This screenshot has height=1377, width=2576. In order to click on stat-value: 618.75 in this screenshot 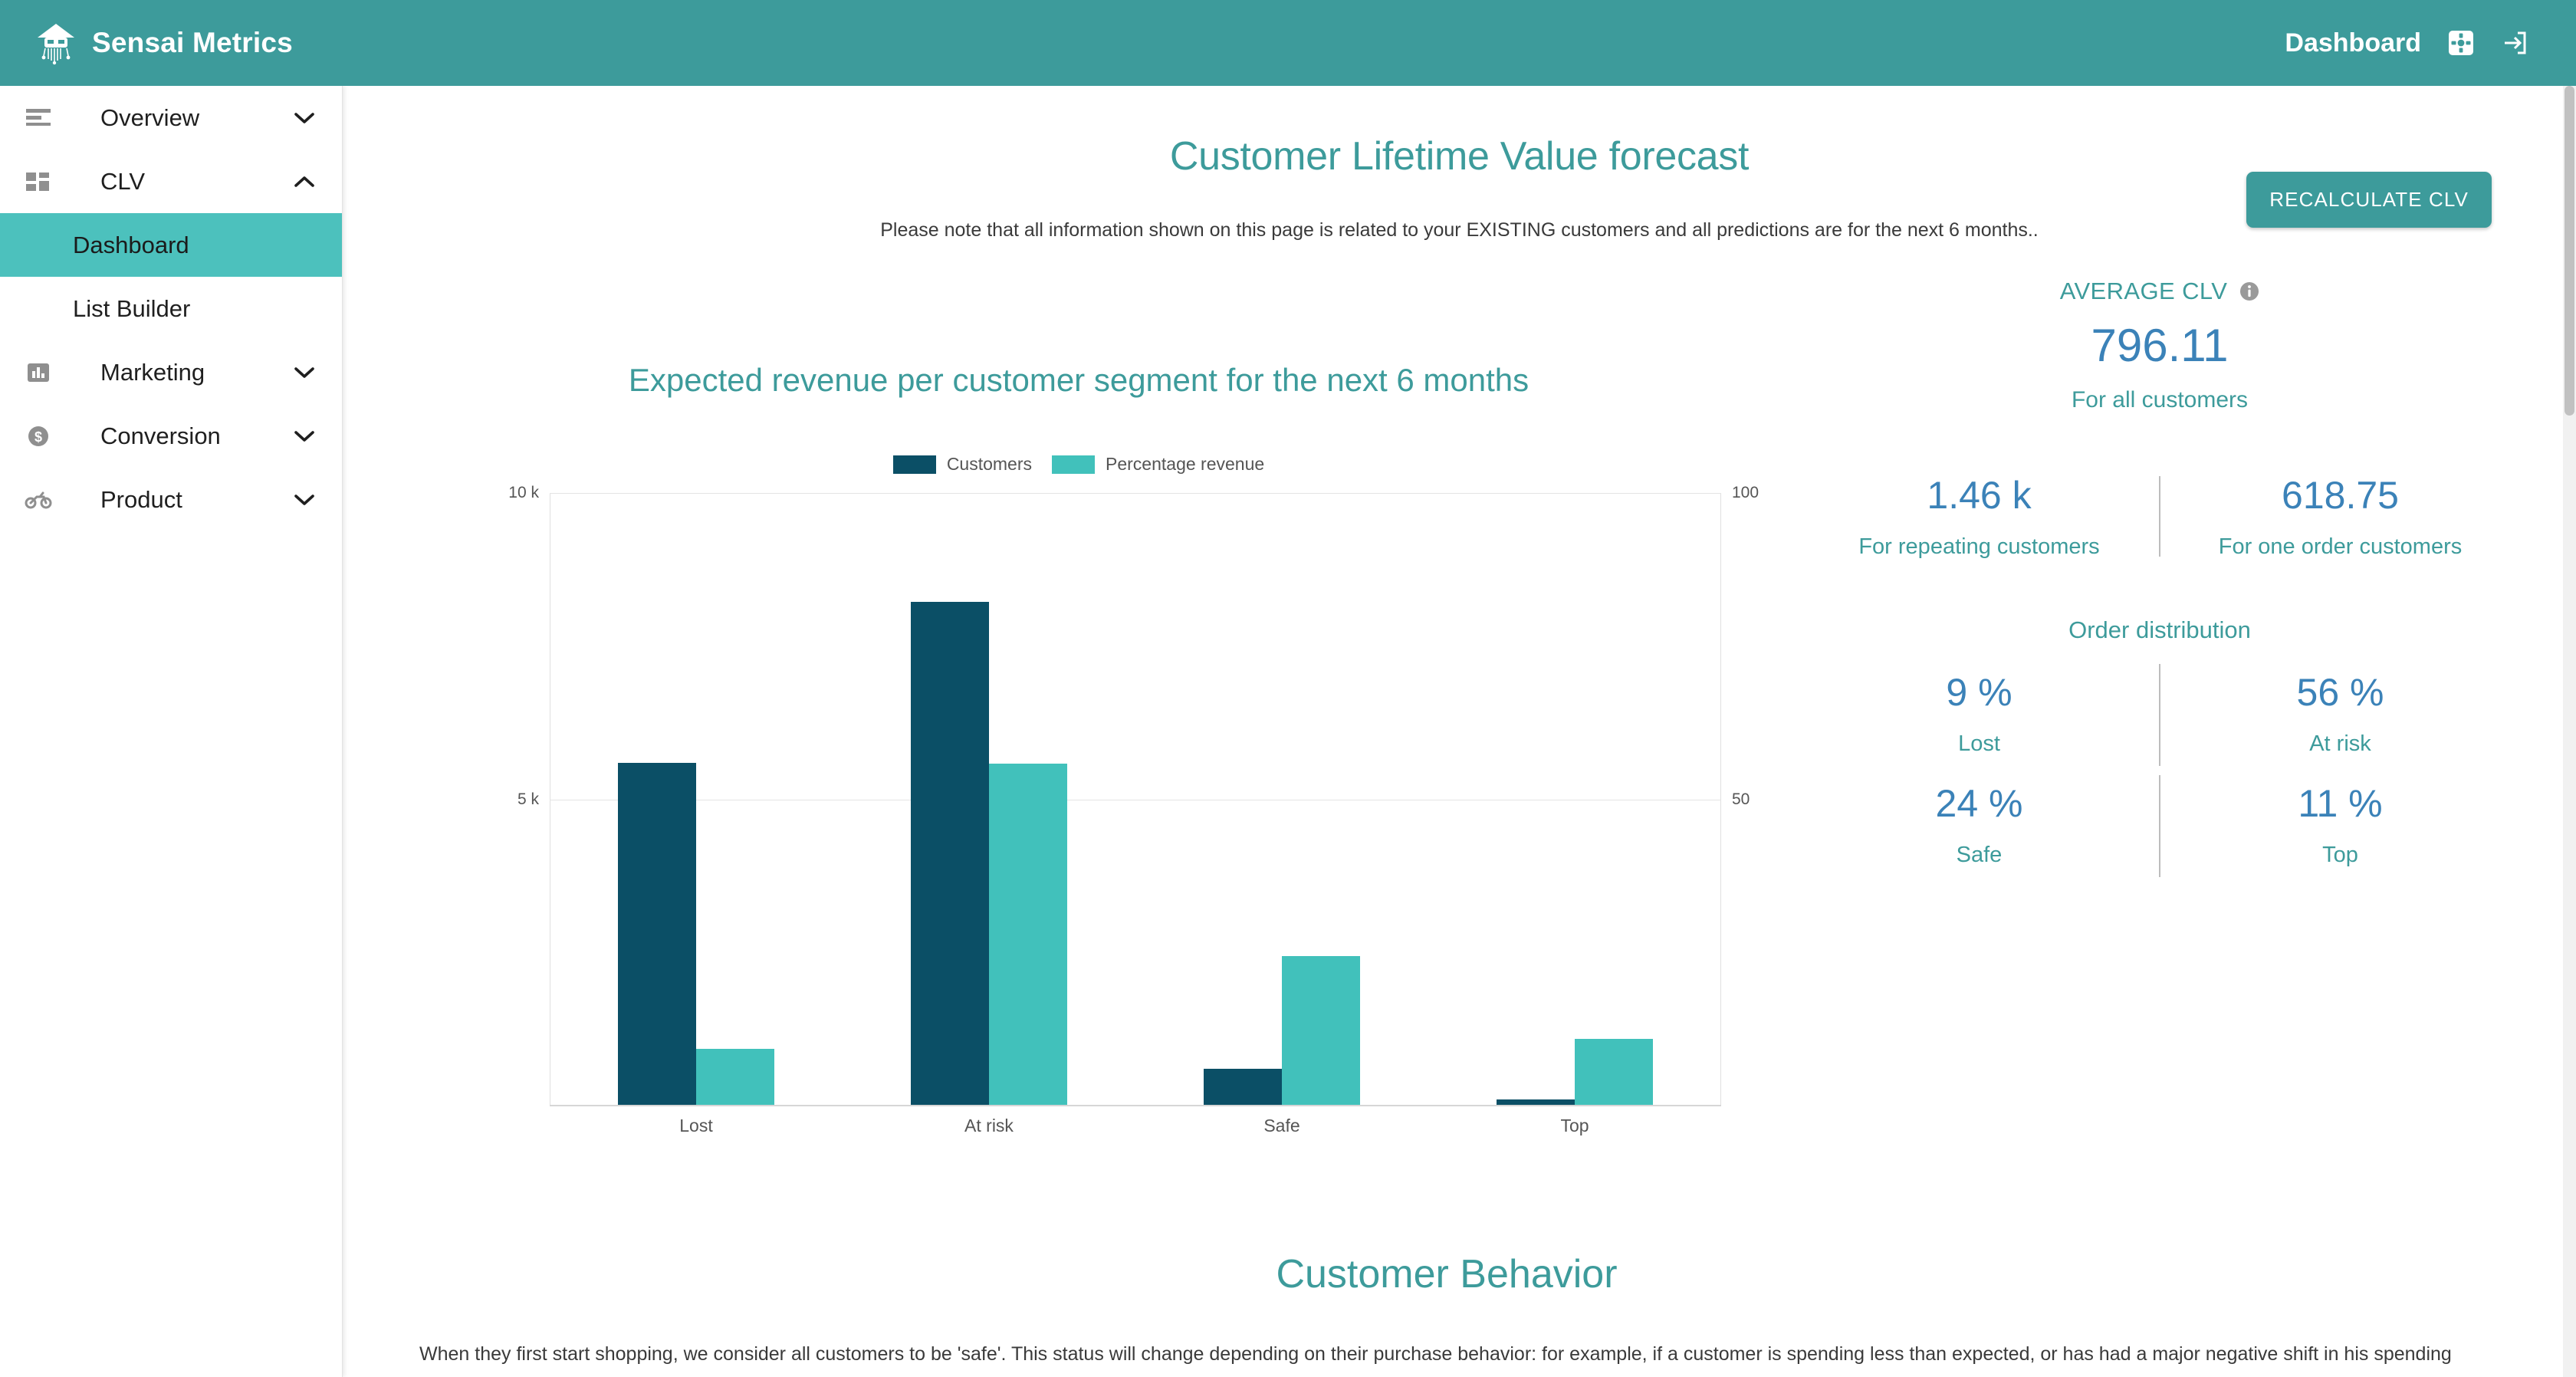, I will do `click(2341, 495)`.